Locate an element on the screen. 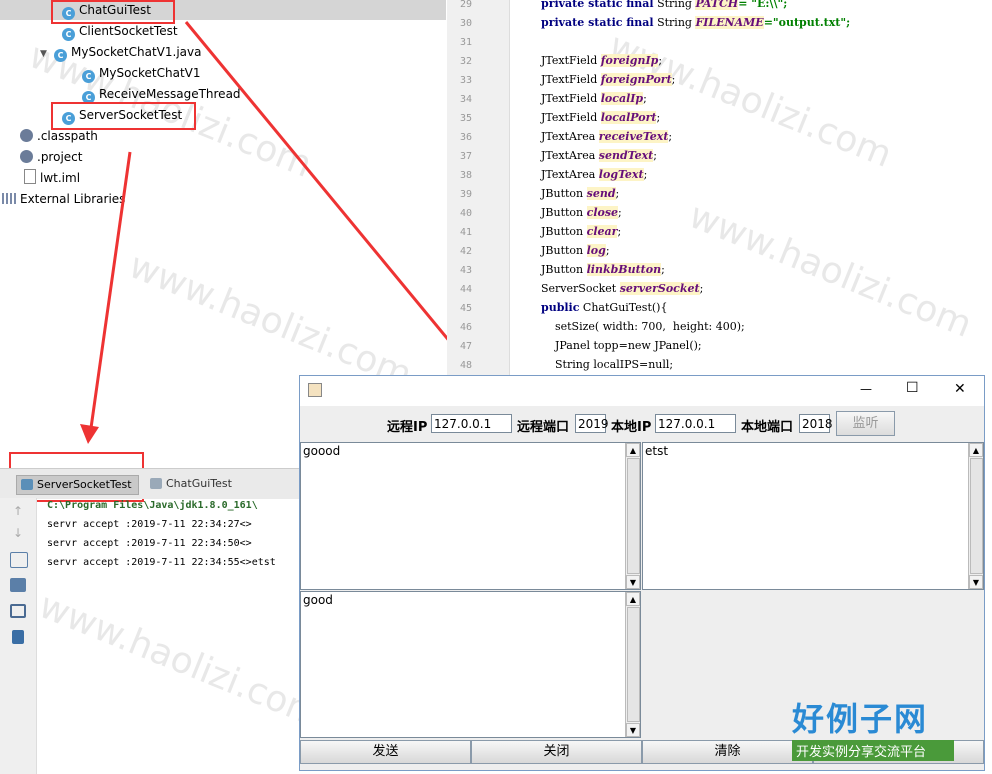 This screenshot has width=992, height=774. run-toolbar: ↑ ↓ is located at coordinates (18, 636).